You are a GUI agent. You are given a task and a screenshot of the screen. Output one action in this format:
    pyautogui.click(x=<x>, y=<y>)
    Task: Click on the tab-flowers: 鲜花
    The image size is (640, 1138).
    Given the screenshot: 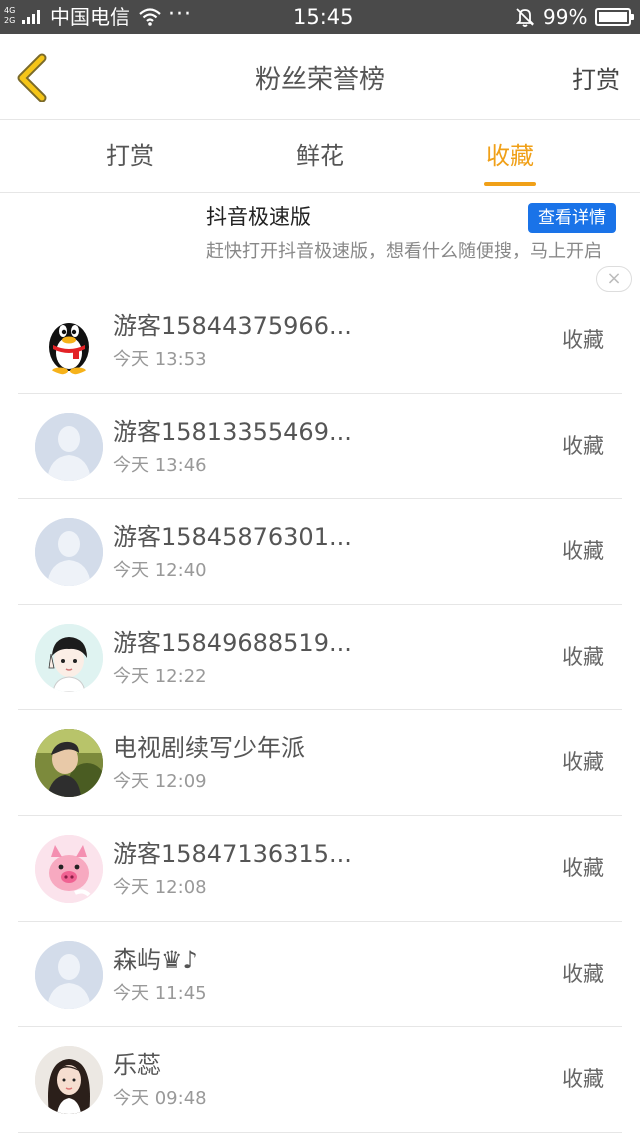 What is the action you would take?
    pyautogui.click(x=320, y=156)
    